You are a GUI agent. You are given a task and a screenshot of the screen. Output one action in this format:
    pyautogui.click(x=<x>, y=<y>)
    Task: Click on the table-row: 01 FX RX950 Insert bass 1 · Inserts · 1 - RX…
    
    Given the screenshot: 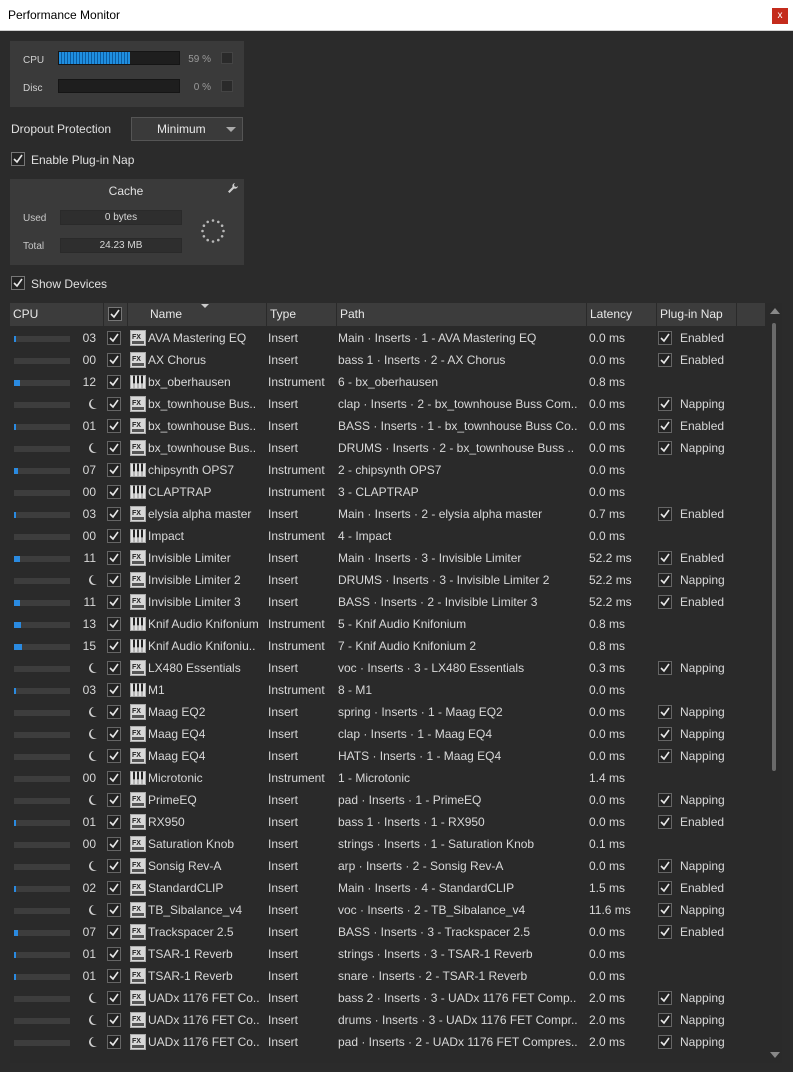 What is the action you would take?
    pyautogui.click(x=387, y=822)
    